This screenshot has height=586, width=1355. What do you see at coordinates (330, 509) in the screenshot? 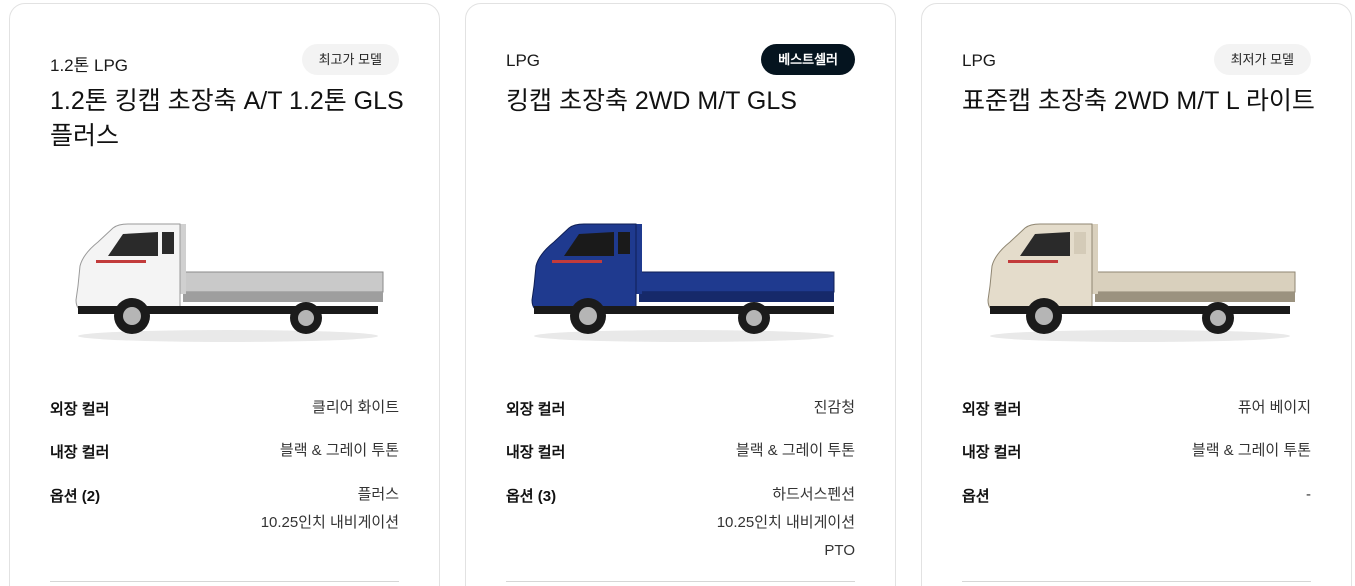
I see `options-list: 플러스 10.25인치 내비게이션` at bounding box center [330, 509].